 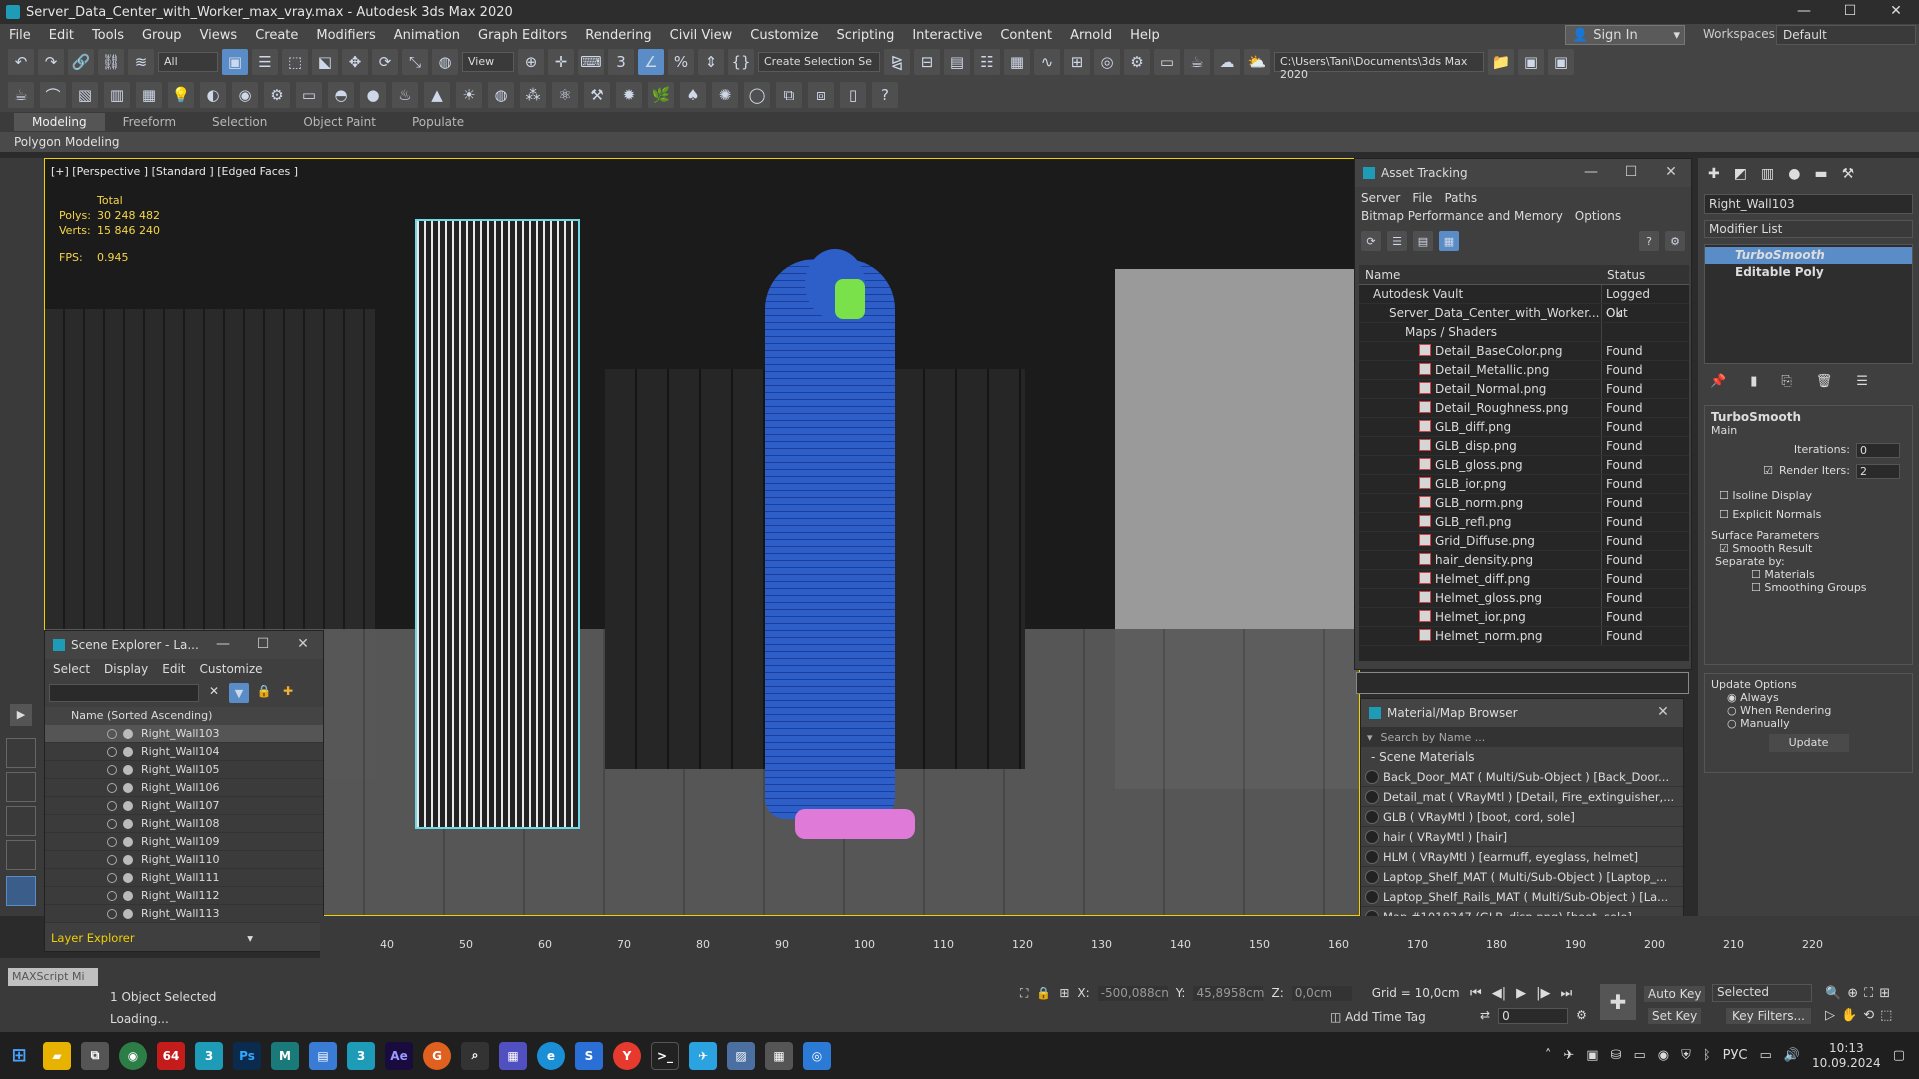 I want to click on materials-checkbox: ☐ Materials, so click(x=1808, y=574).